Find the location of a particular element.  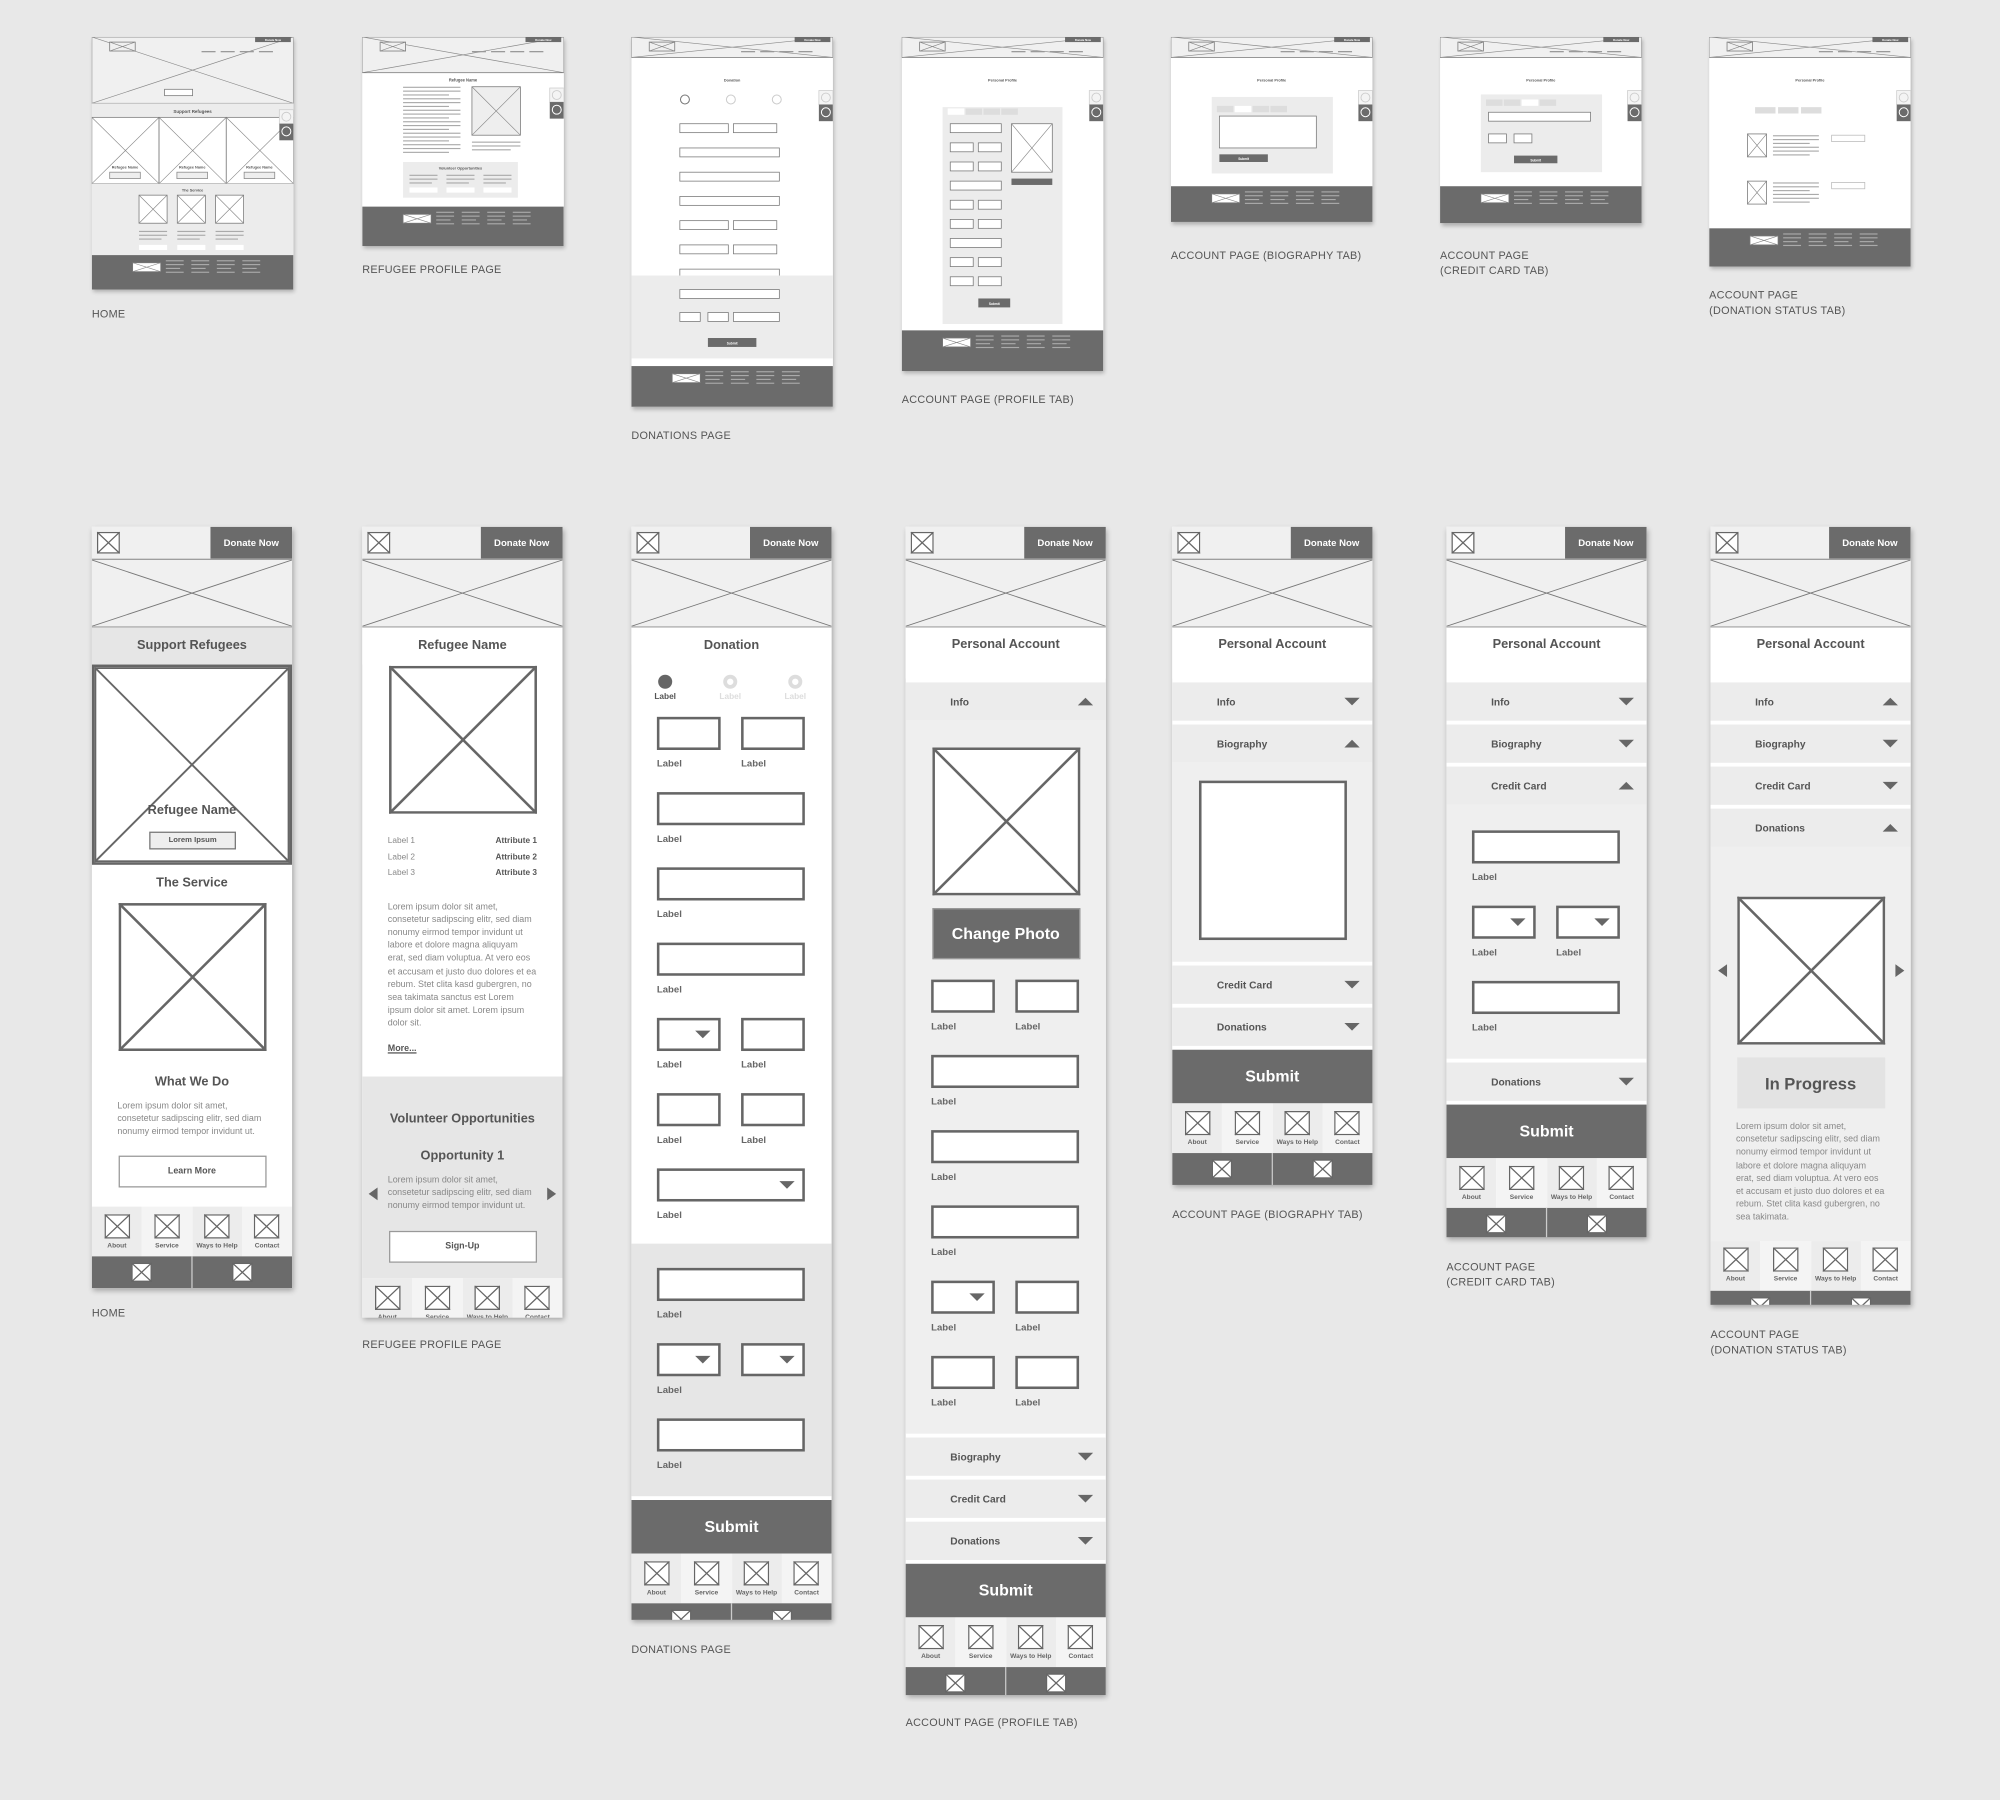

next-arrow-icon is located at coordinates (1899, 971).